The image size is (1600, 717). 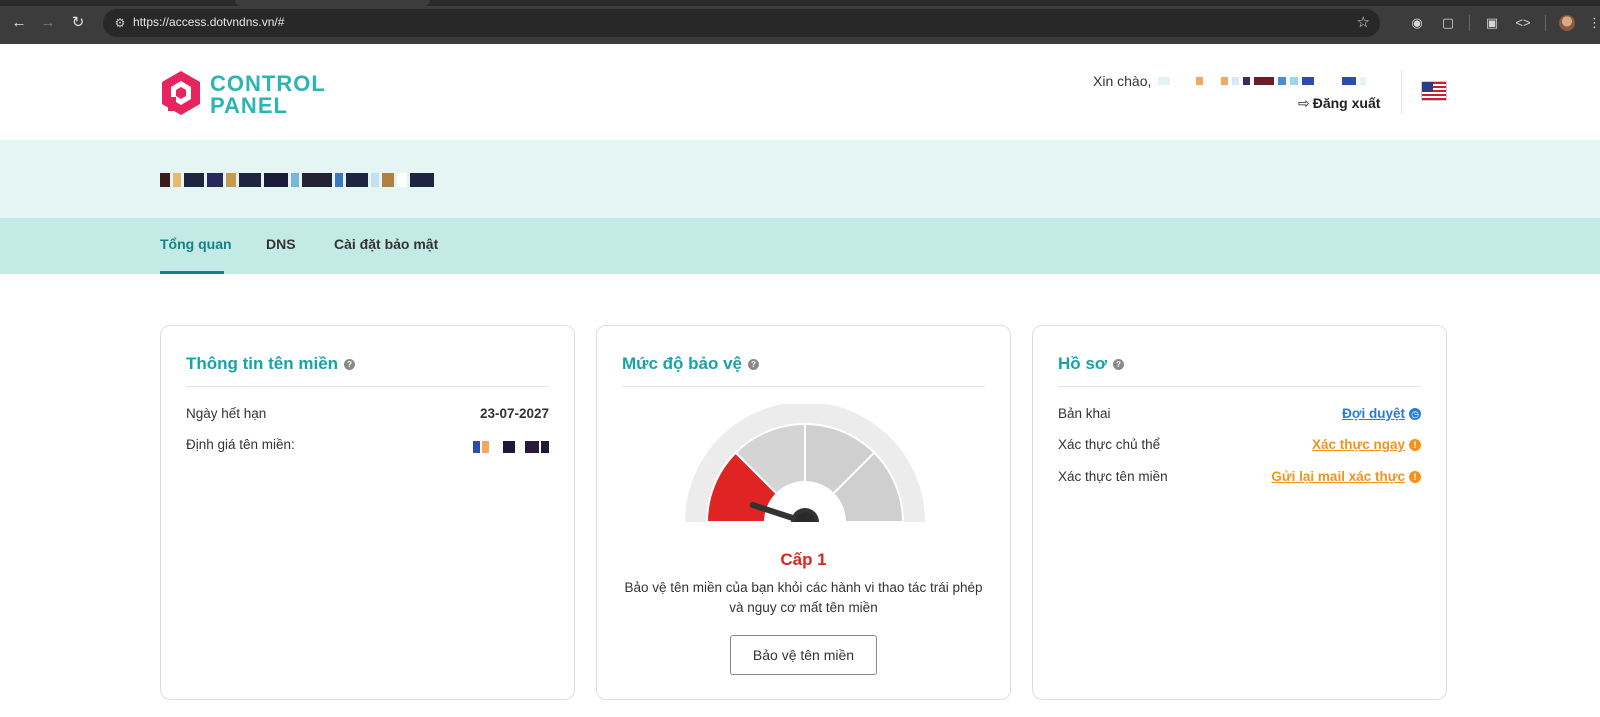 I want to click on redacted-valuation, so click(x=511, y=447).